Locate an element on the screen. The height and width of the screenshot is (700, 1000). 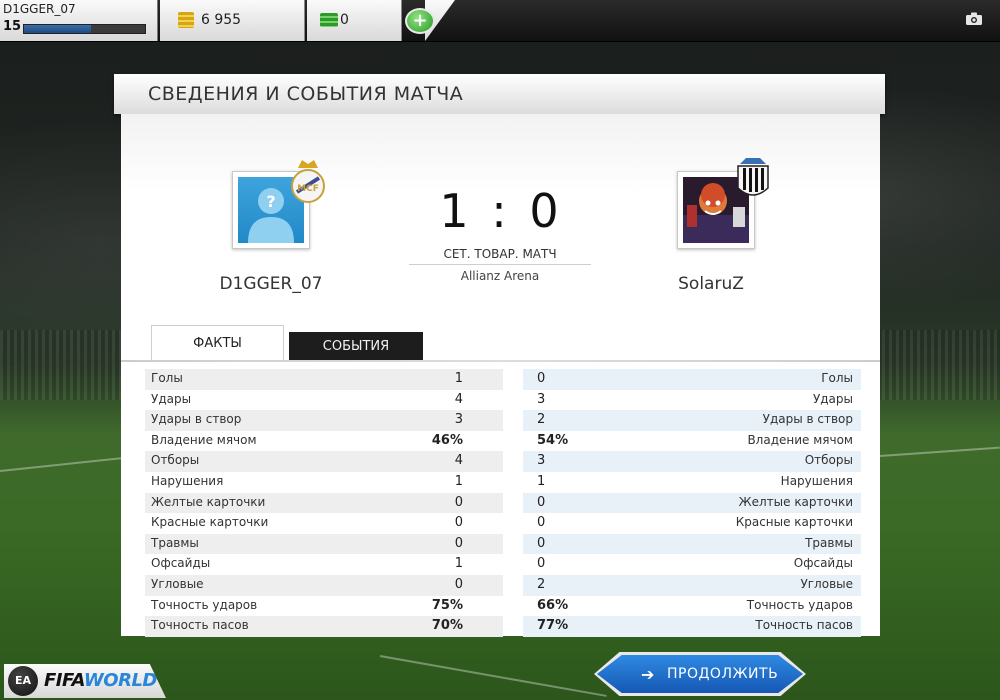
stat-label-away: Удары в створ is located at coordinates (807, 419).